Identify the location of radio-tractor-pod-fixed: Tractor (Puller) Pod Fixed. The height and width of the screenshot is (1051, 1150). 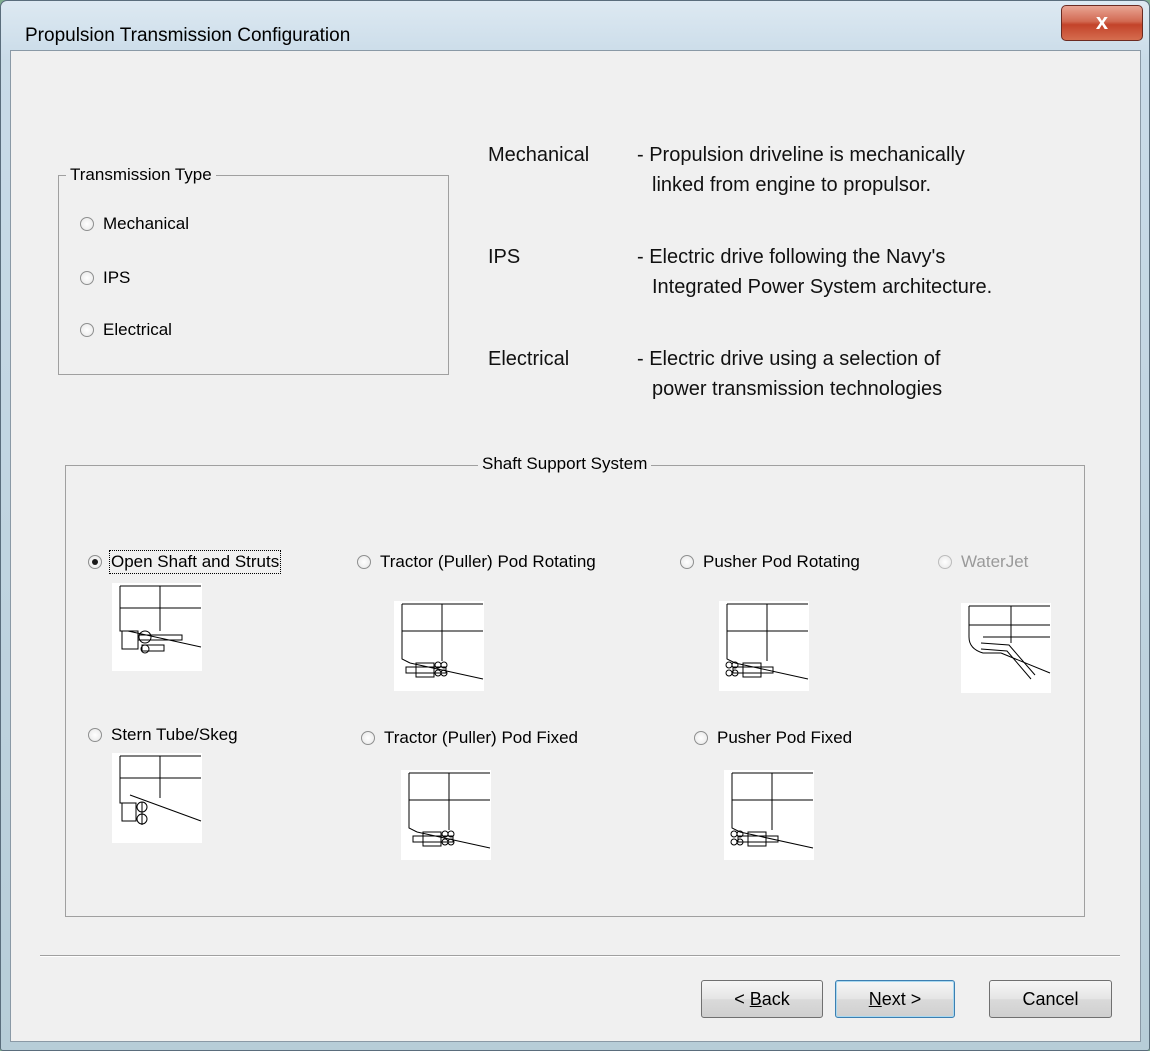
(469, 738).